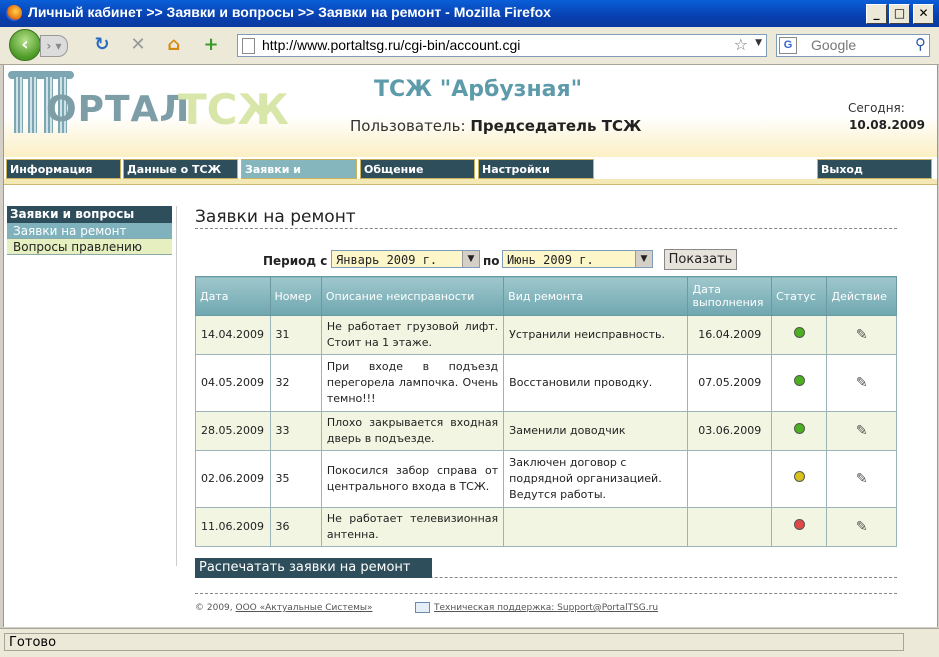 This screenshot has height=657, width=939. What do you see at coordinates (118, 109) in the screenshot?
I see `logo-text: ОРТАЛ` at bounding box center [118, 109].